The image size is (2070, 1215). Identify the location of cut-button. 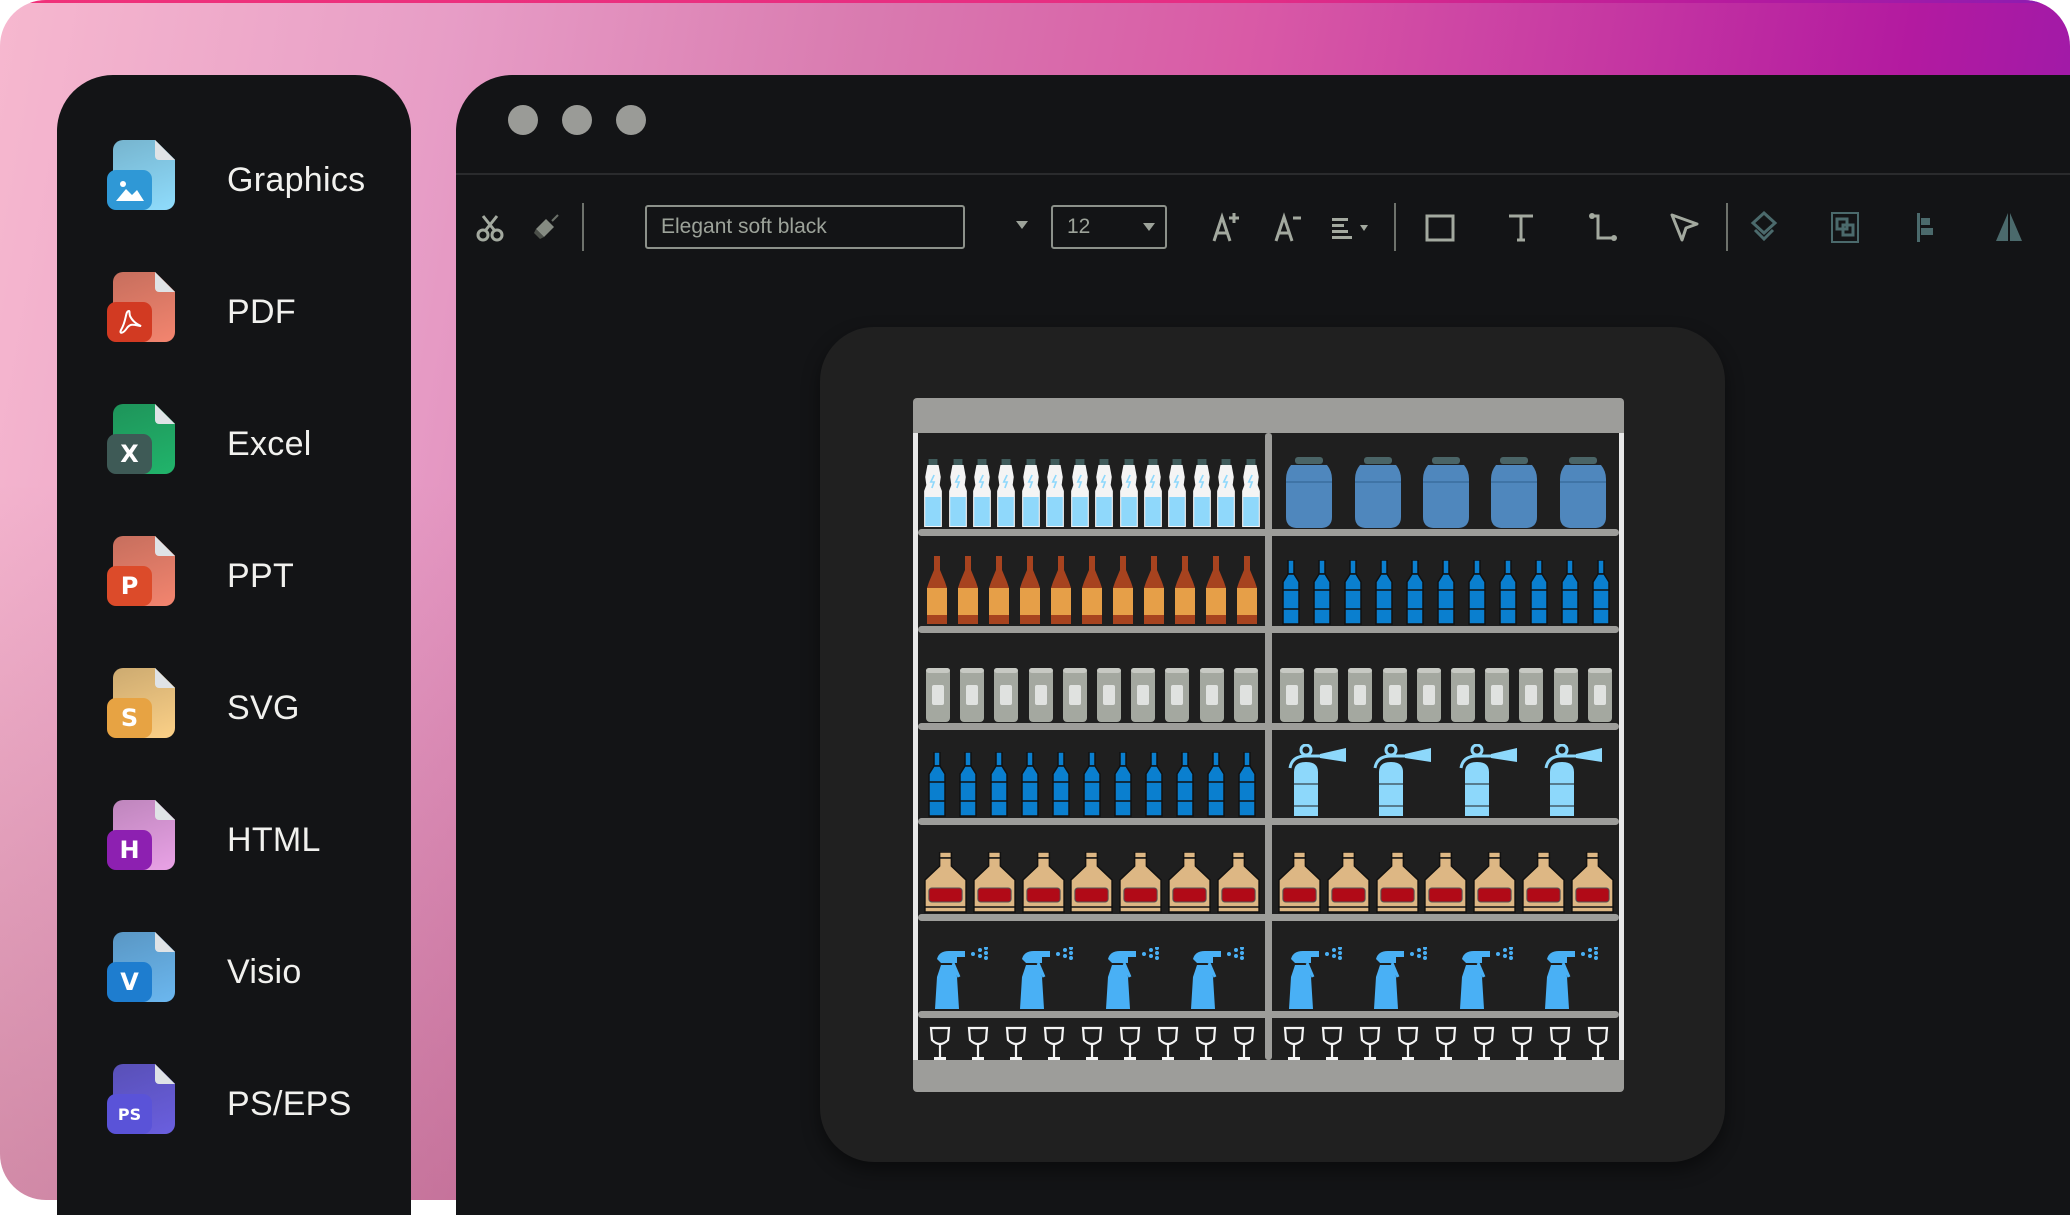
(490, 227).